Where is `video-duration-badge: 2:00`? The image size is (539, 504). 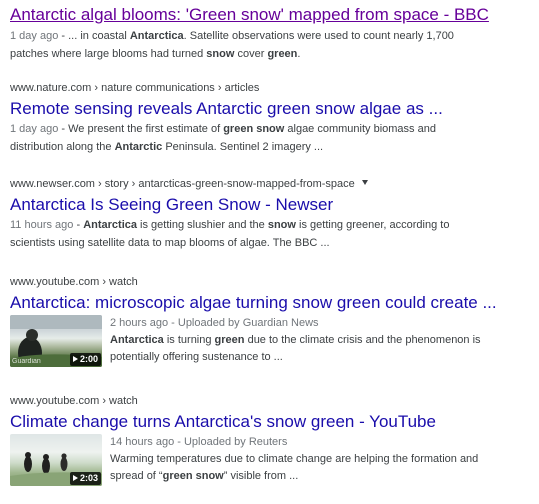
video-duration-badge: 2:00 is located at coordinates (85, 359).